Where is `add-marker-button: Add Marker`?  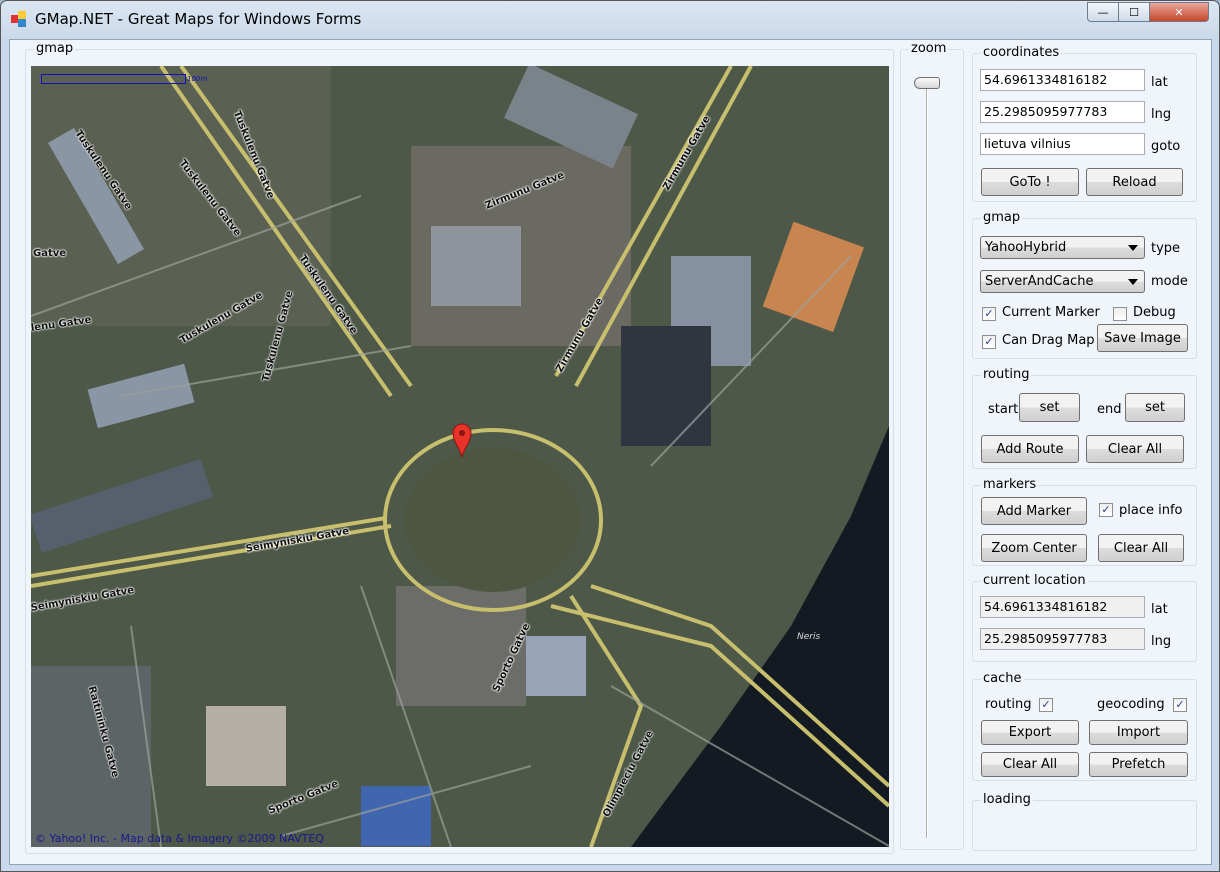
add-marker-button: Add Marker is located at coordinates (1034, 511).